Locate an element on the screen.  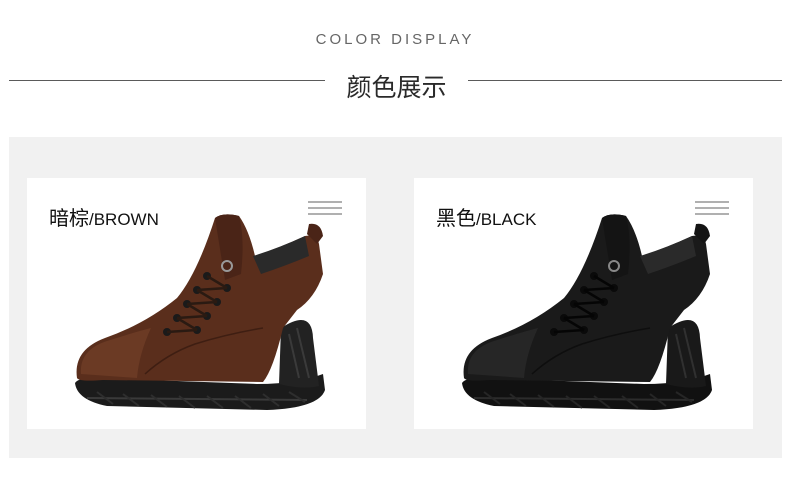
boot-brown-icon is located at coordinates (200, 312).